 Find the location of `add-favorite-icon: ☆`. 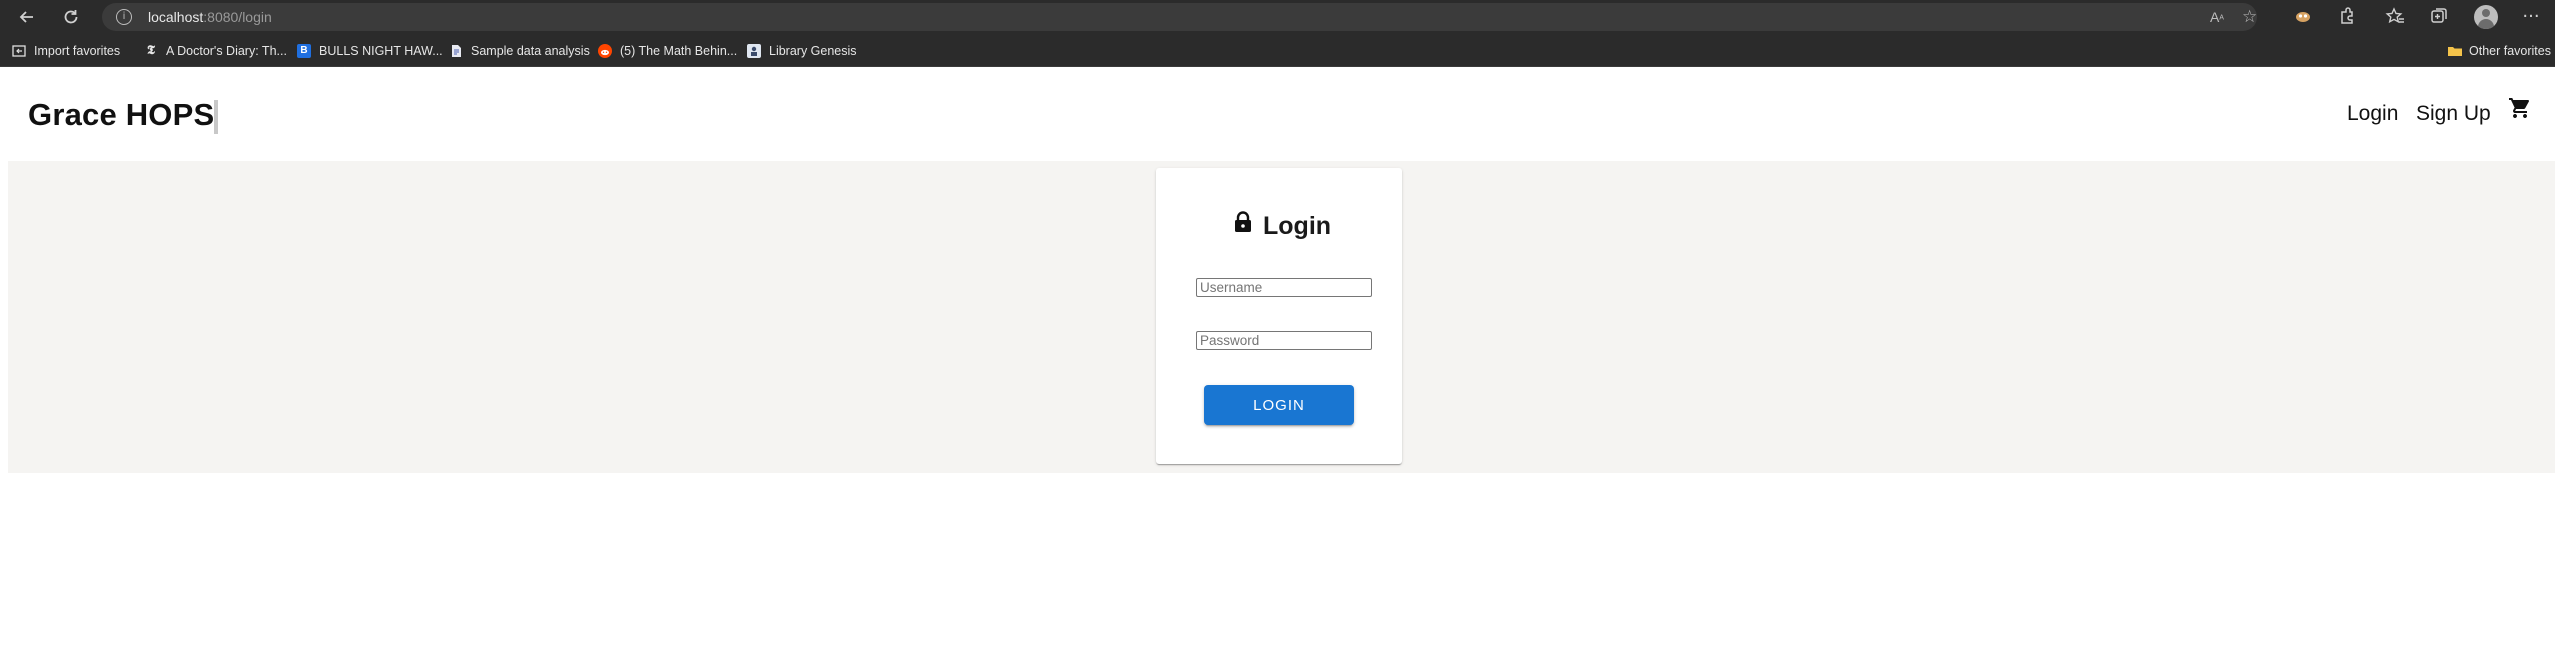

add-favorite-icon: ☆ is located at coordinates (2249, 17).